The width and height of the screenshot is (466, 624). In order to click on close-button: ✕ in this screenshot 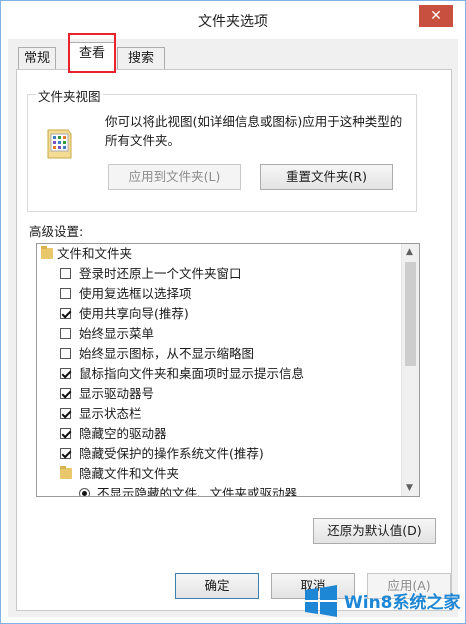, I will do `click(436, 16)`.